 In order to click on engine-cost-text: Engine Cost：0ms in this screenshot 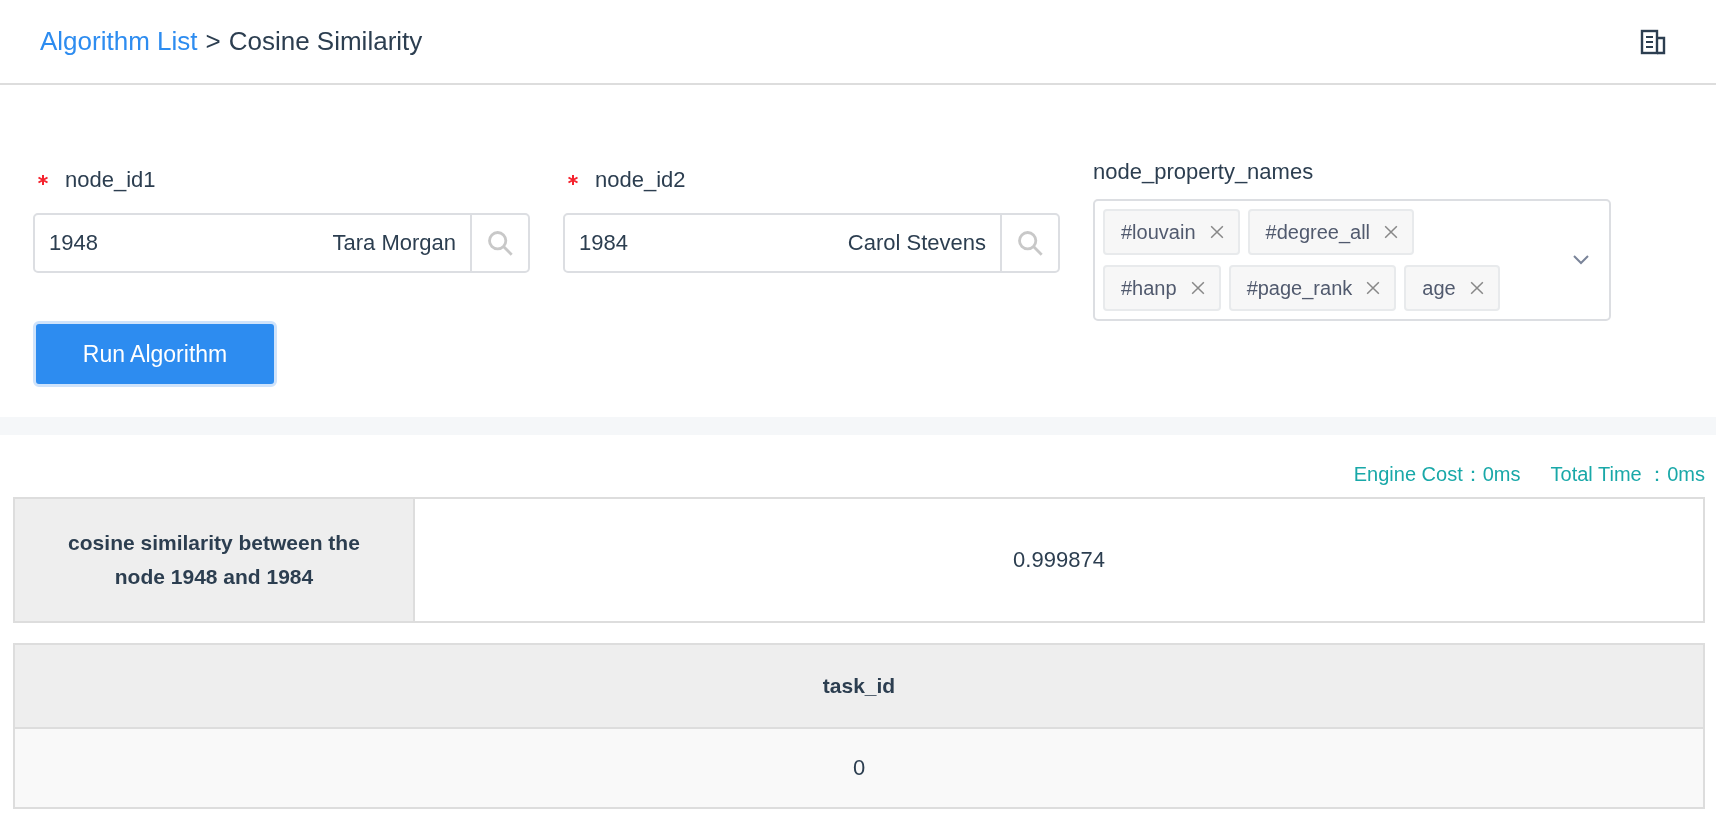, I will do `click(1437, 473)`.